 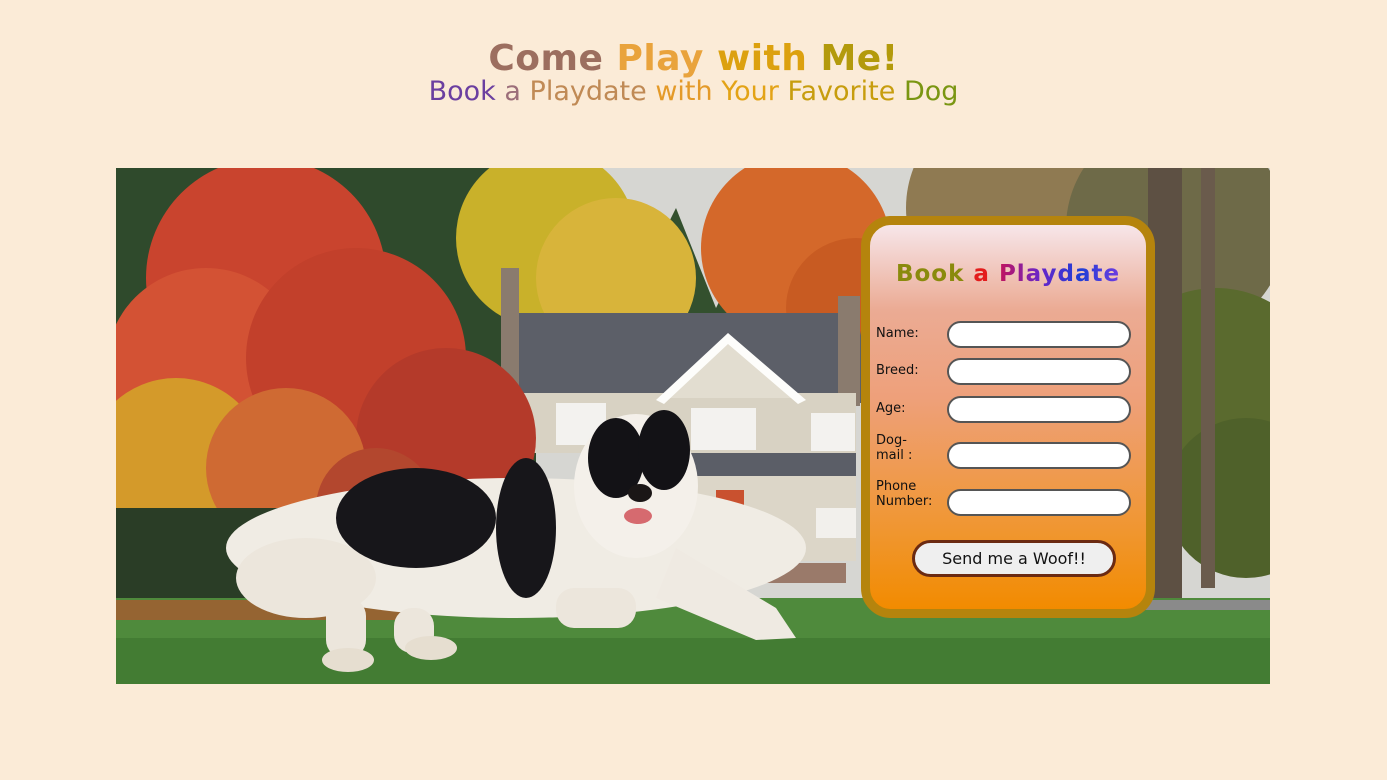 What do you see at coordinates (1039, 334) in the screenshot?
I see `name-field` at bounding box center [1039, 334].